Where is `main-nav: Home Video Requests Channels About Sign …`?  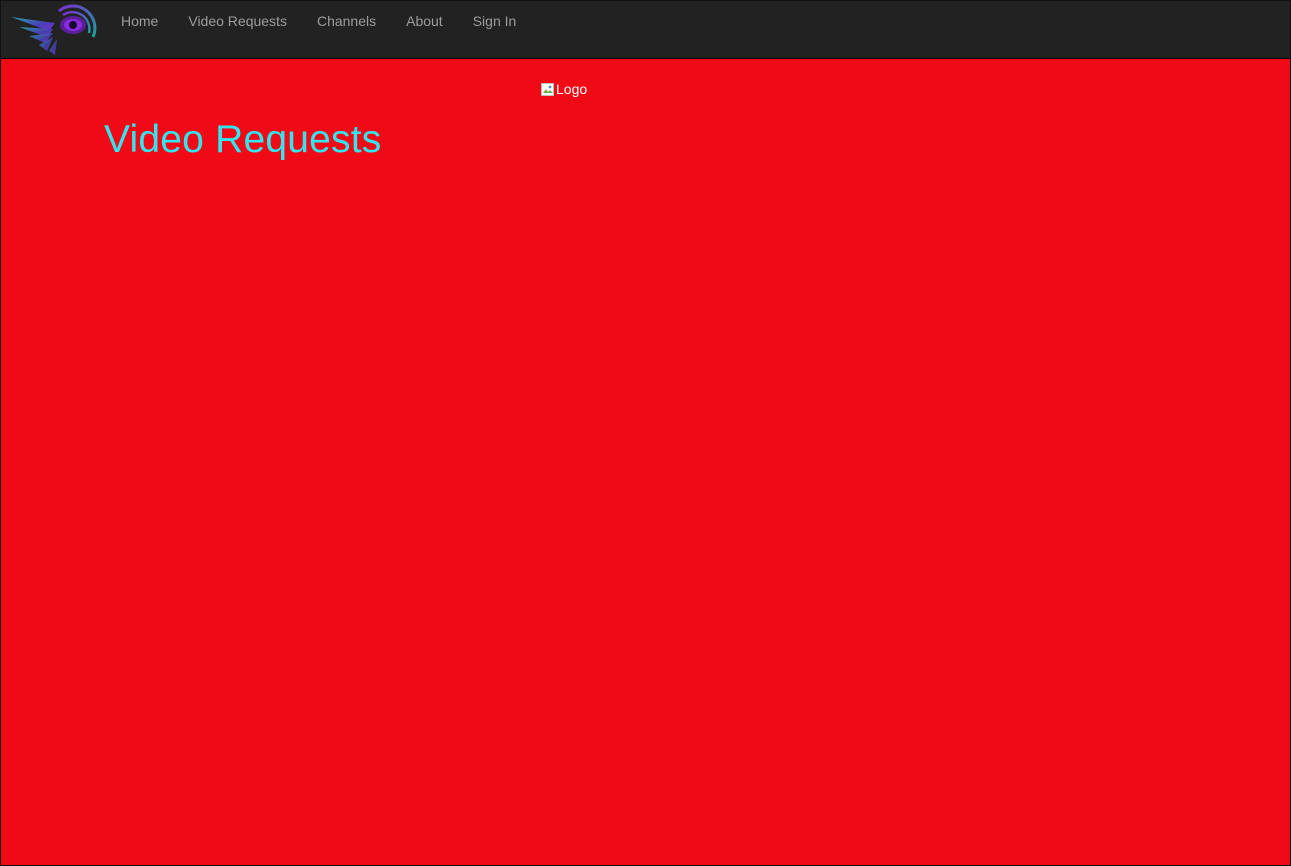
main-nav: Home Video Requests Channels About Sign … is located at coordinates (318, 21).